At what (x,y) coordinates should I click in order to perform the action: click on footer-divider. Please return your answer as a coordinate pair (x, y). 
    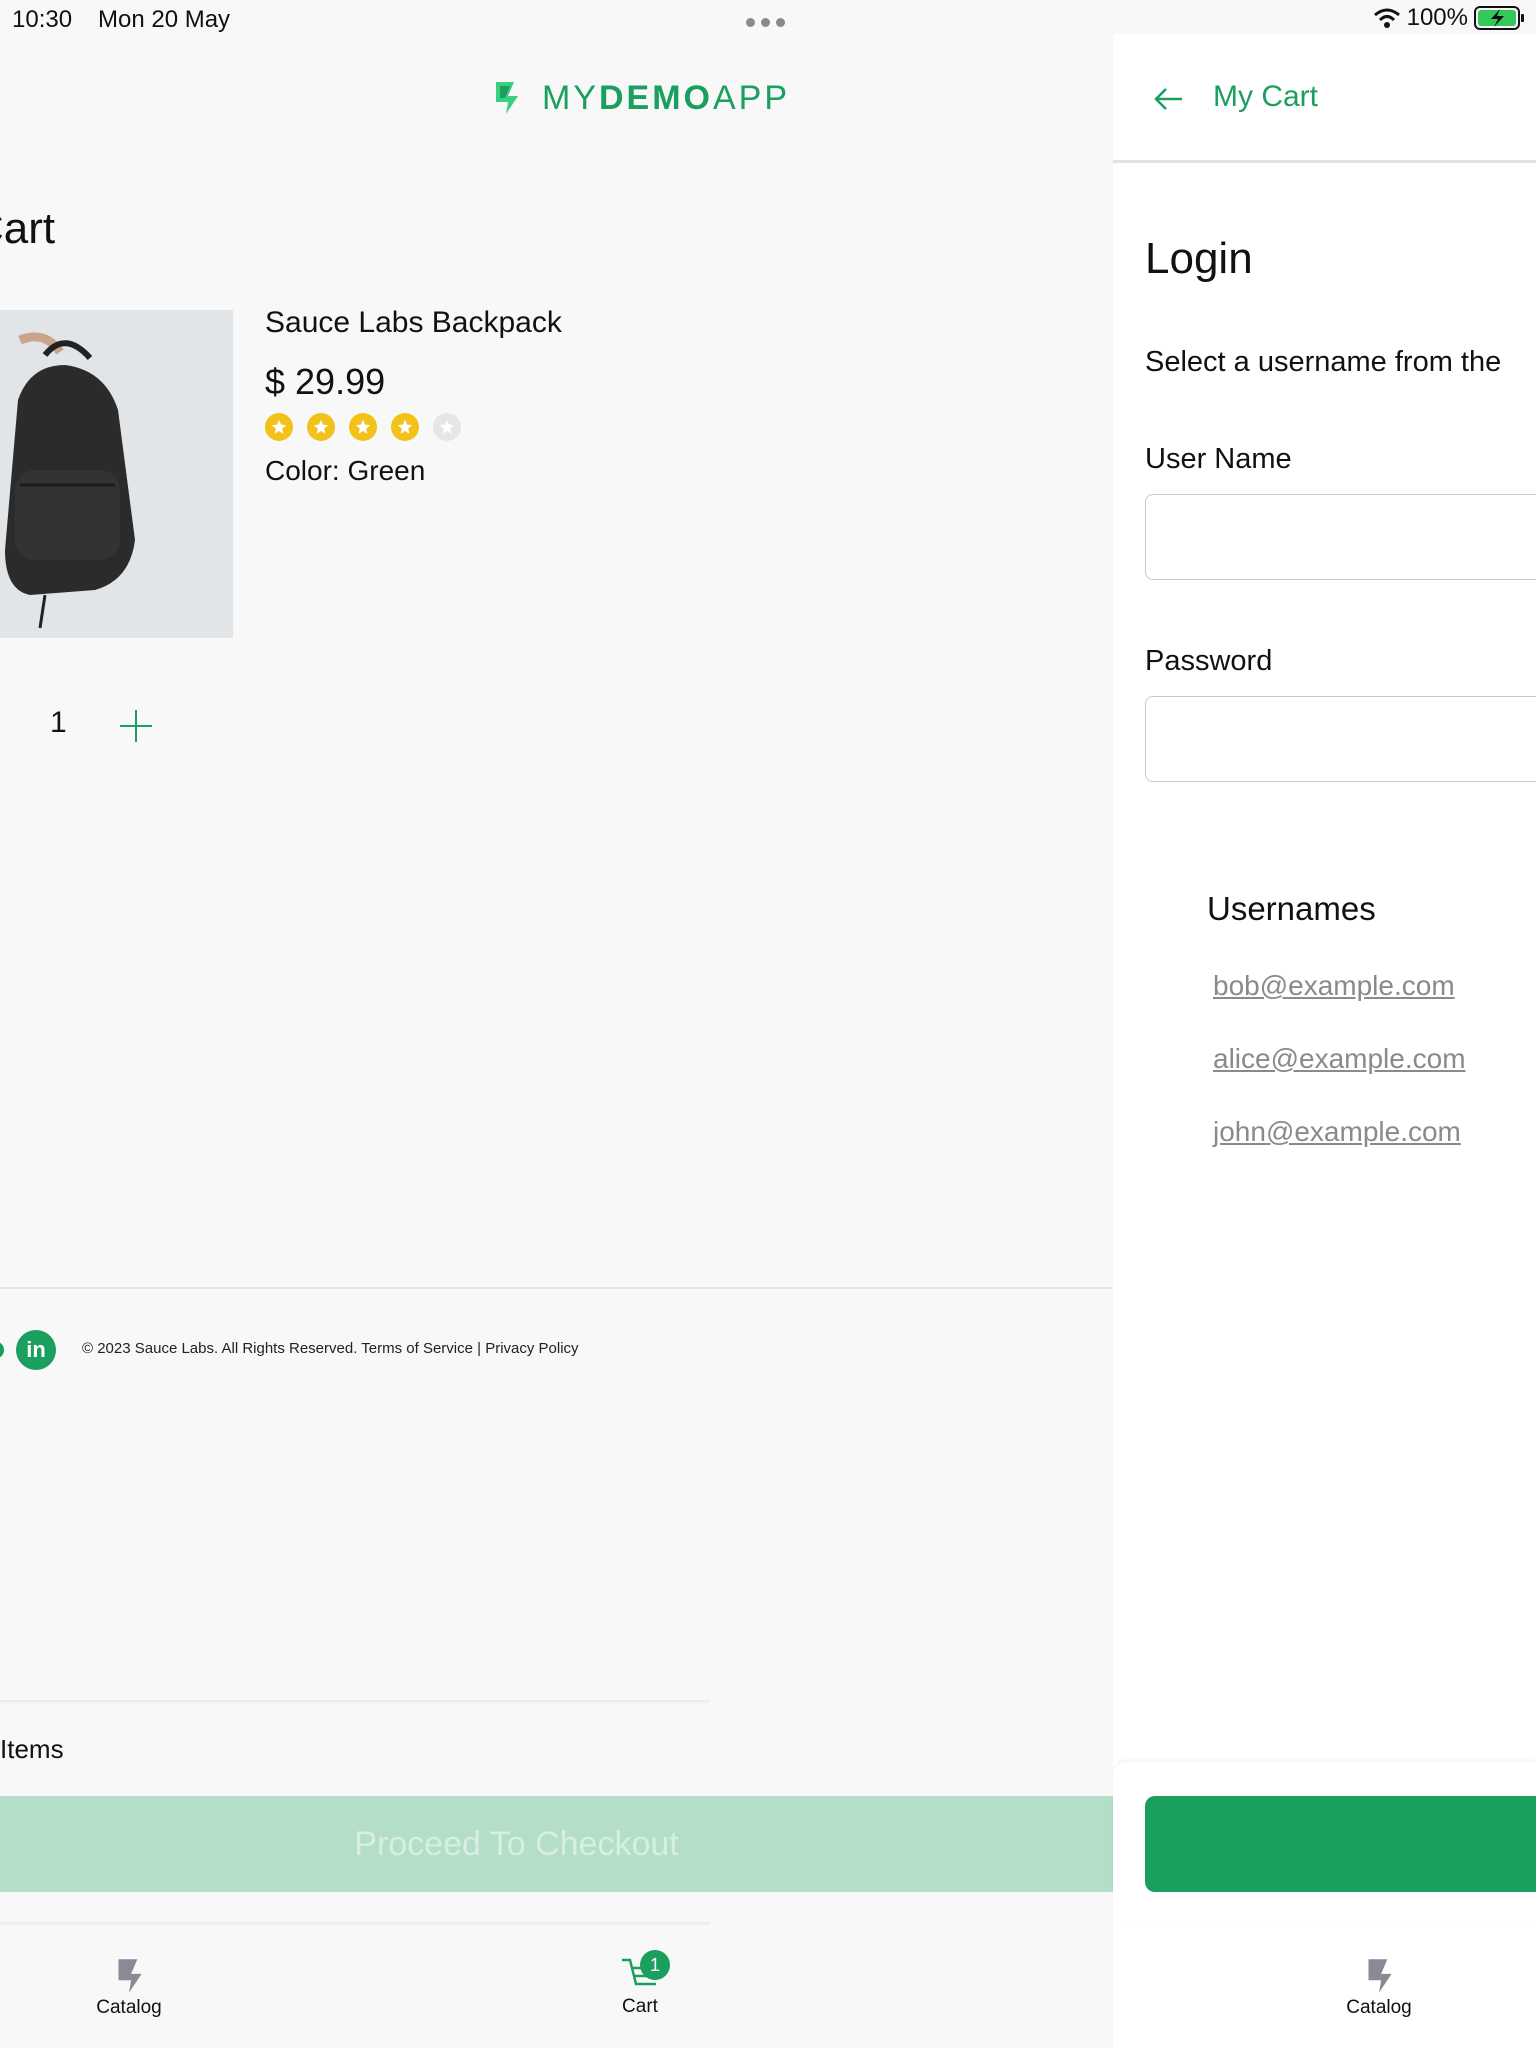
    Looking at the image, I should click on (556, 1288).